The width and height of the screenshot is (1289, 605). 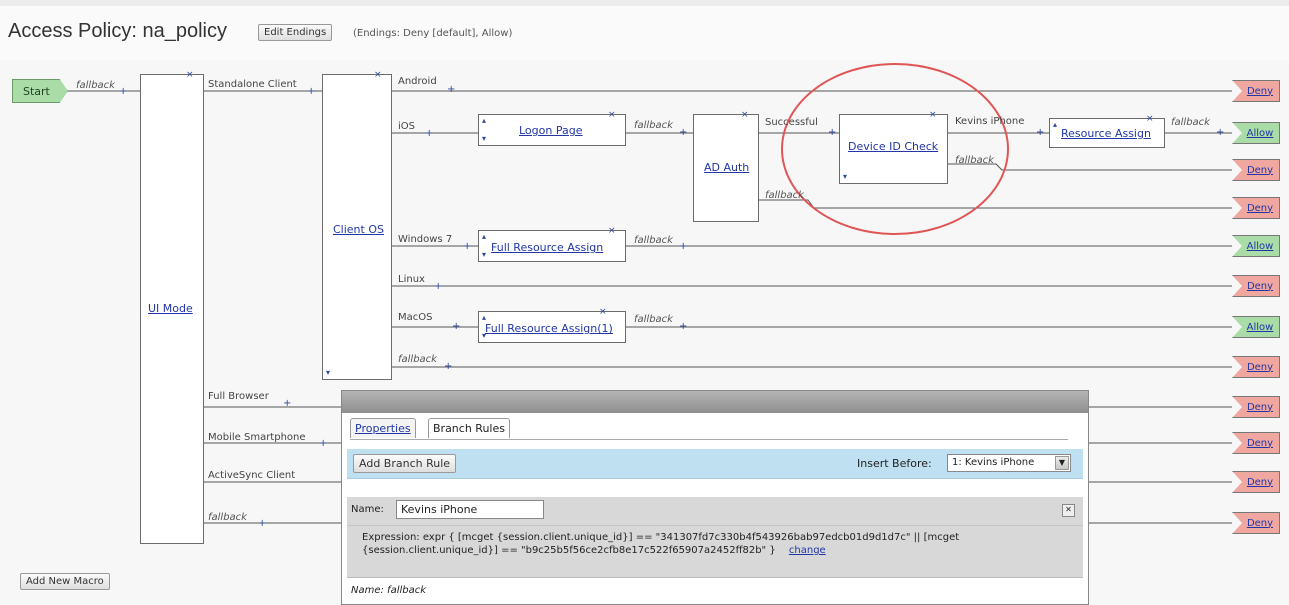 What do you see at coordinates (367, 509) in the screenshot?
I see `name-label: Name:` at bounding box center [367, 509].